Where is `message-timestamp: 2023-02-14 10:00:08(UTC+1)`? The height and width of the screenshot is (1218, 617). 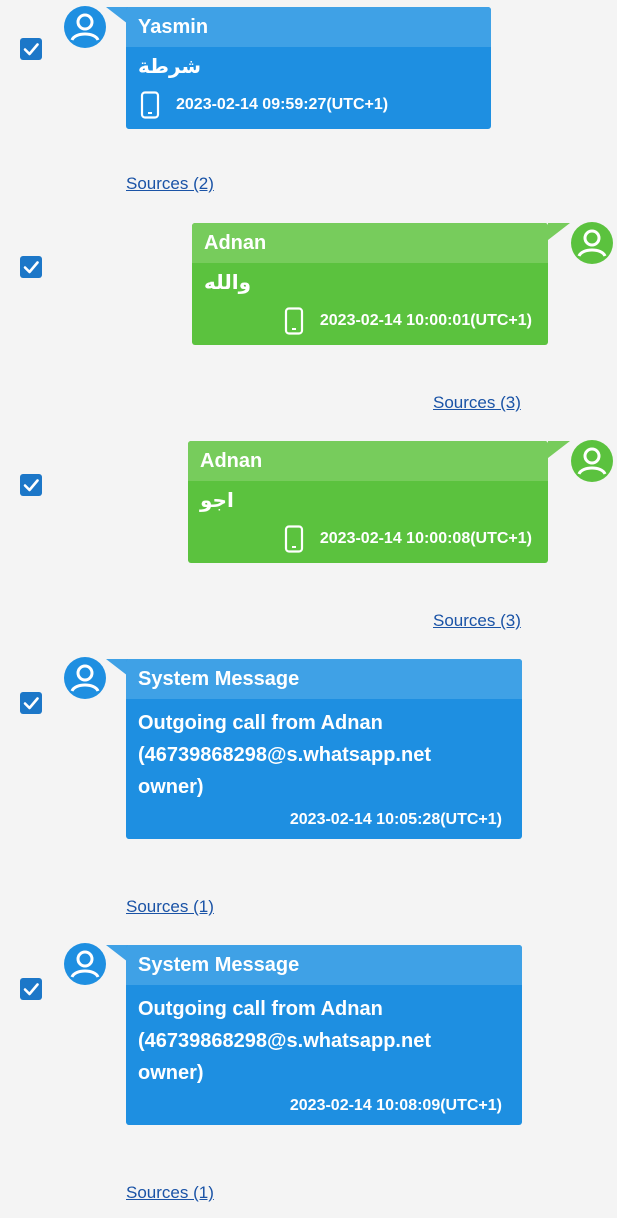
message-timestamp: 2023-02-14 10:00:08(UTC+1) is located at coordinates (425, 538).